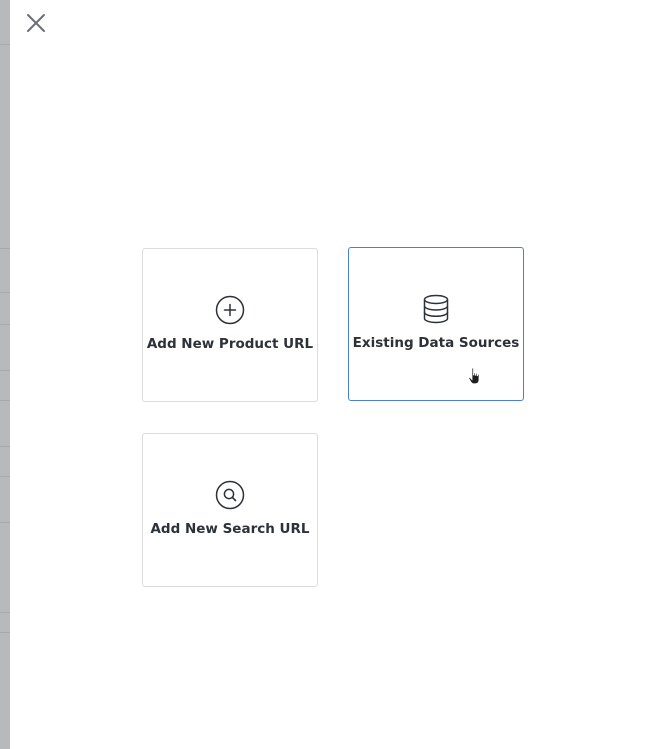 This screenshot has width=654, height=749. I want to click on add-product-url-label: Add New Product URL, so click(230, 344).